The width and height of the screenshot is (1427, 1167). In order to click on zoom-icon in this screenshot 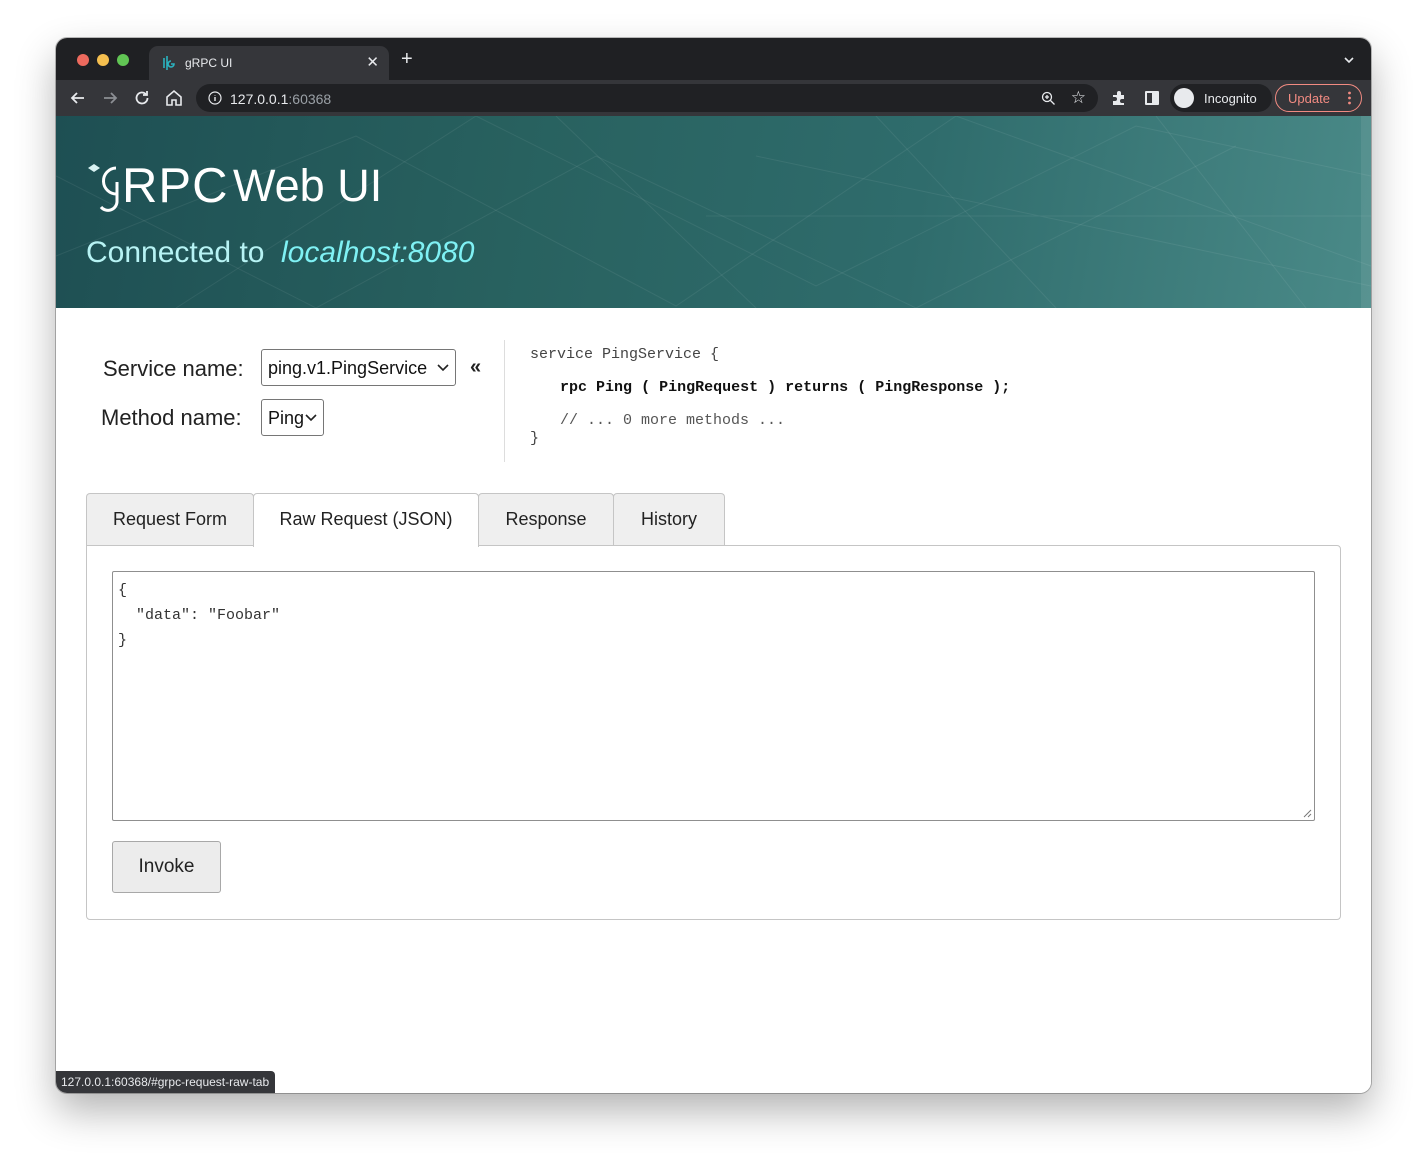, I will do `click(1048, 98)`.